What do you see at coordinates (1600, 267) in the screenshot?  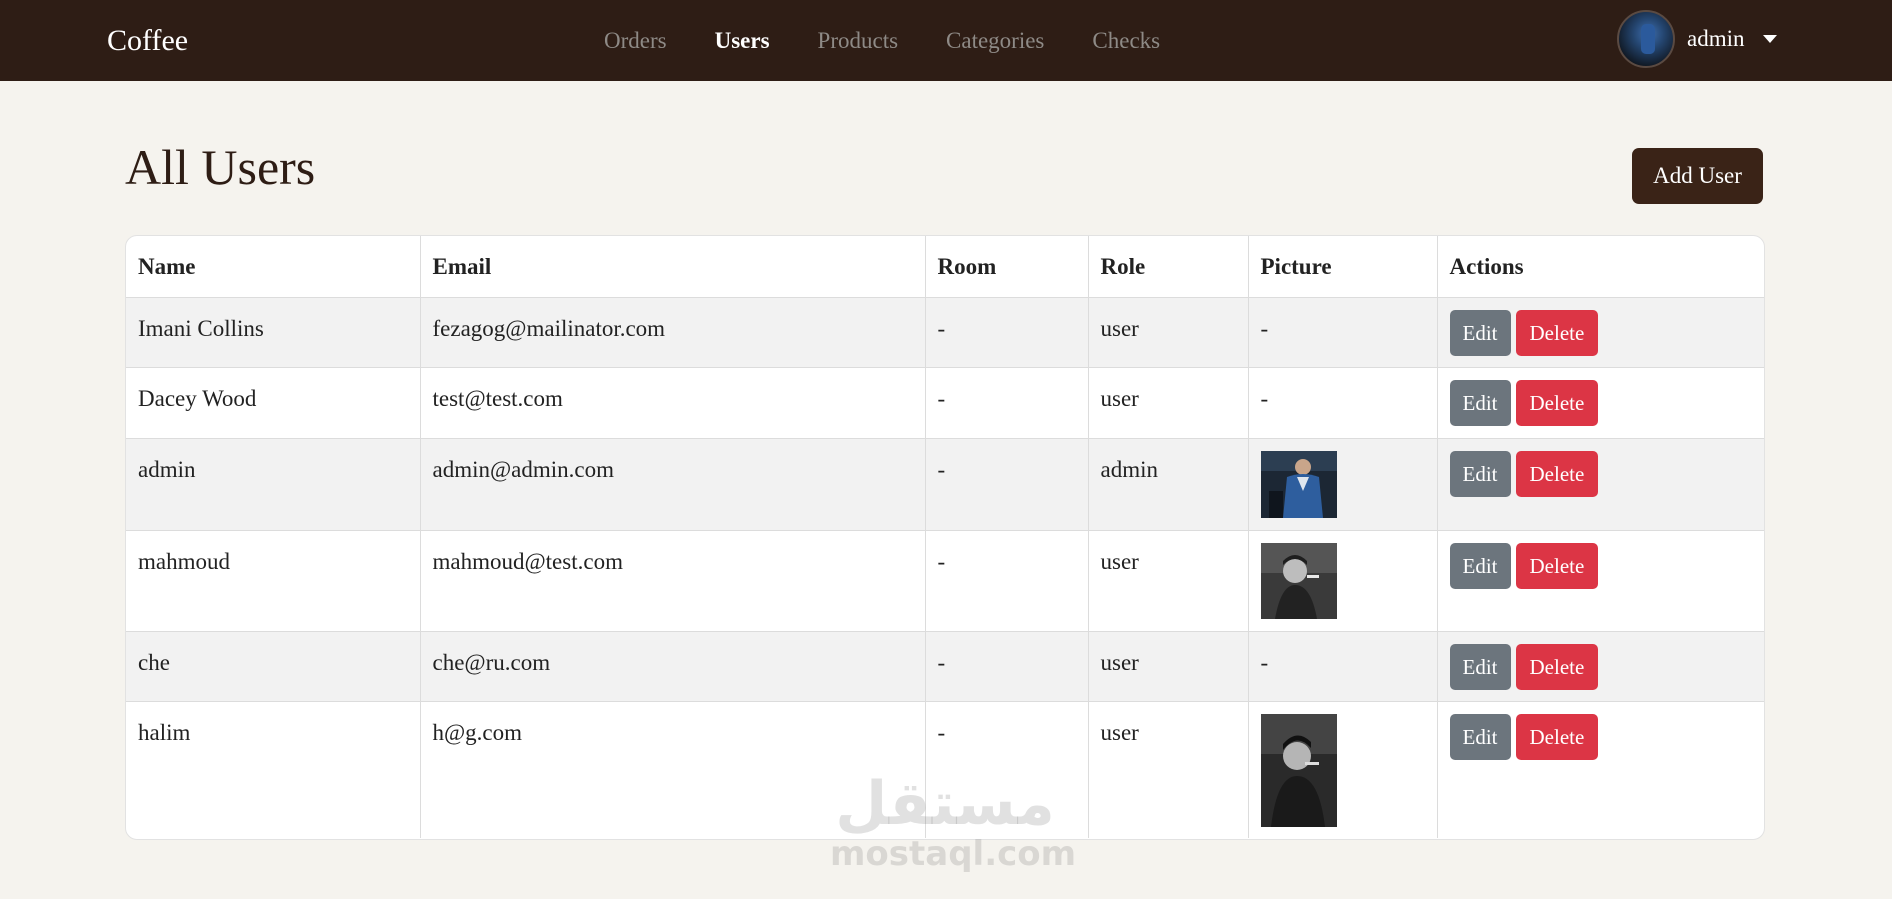 I see `header-actions: Actions` at bounding box center [1600, 267].